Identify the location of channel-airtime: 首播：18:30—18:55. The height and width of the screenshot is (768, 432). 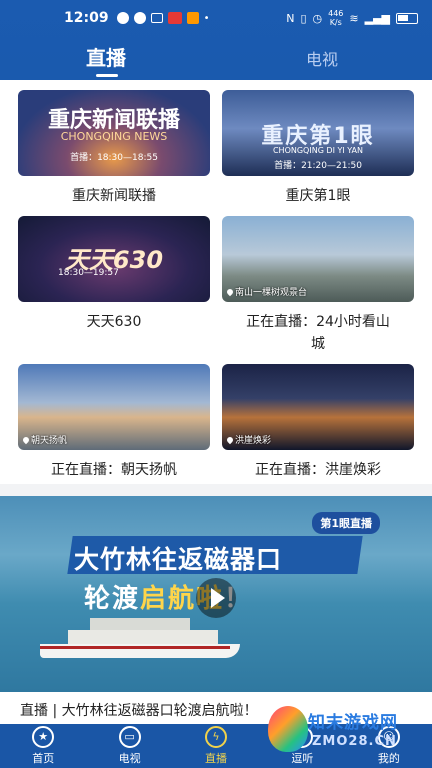
(114, 158).